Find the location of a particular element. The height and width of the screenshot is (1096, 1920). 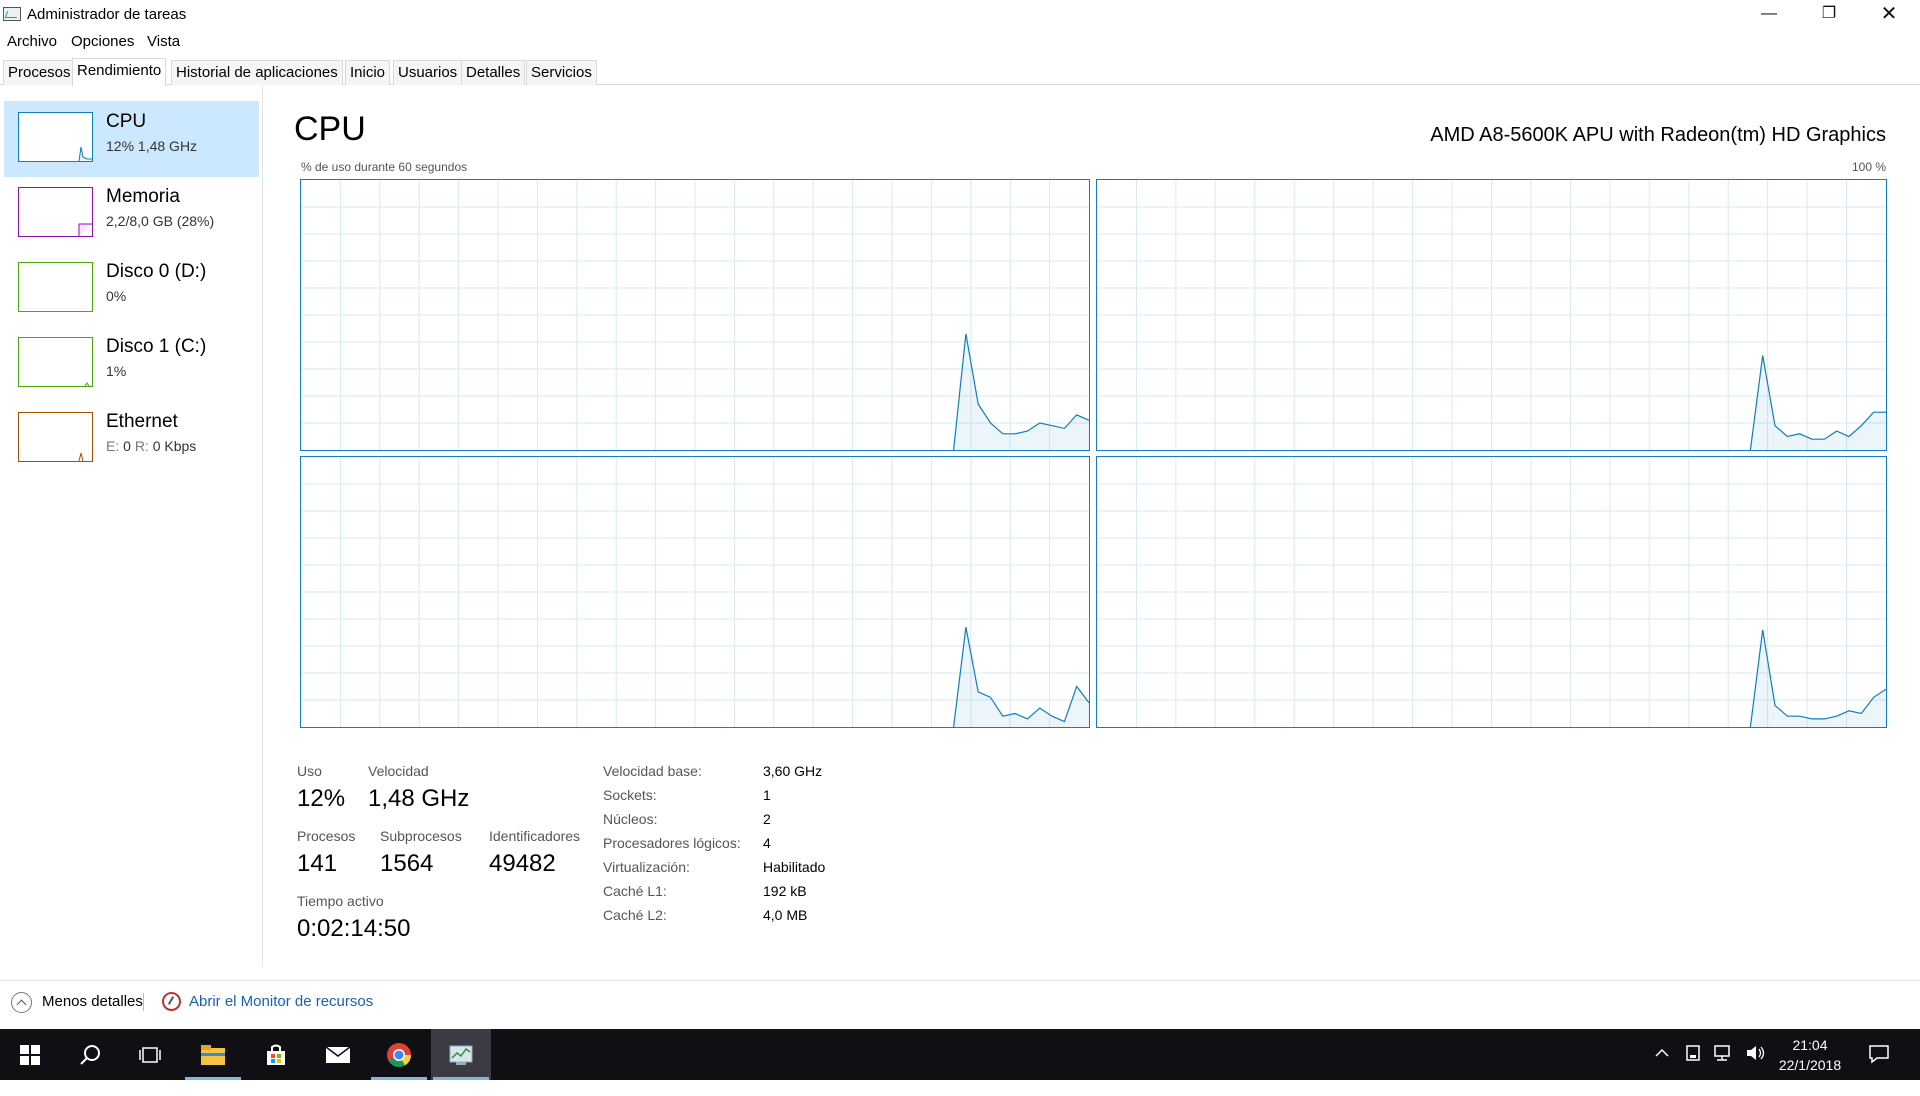

velocidad-label: Velocidad is located at coordinates (398, 771).